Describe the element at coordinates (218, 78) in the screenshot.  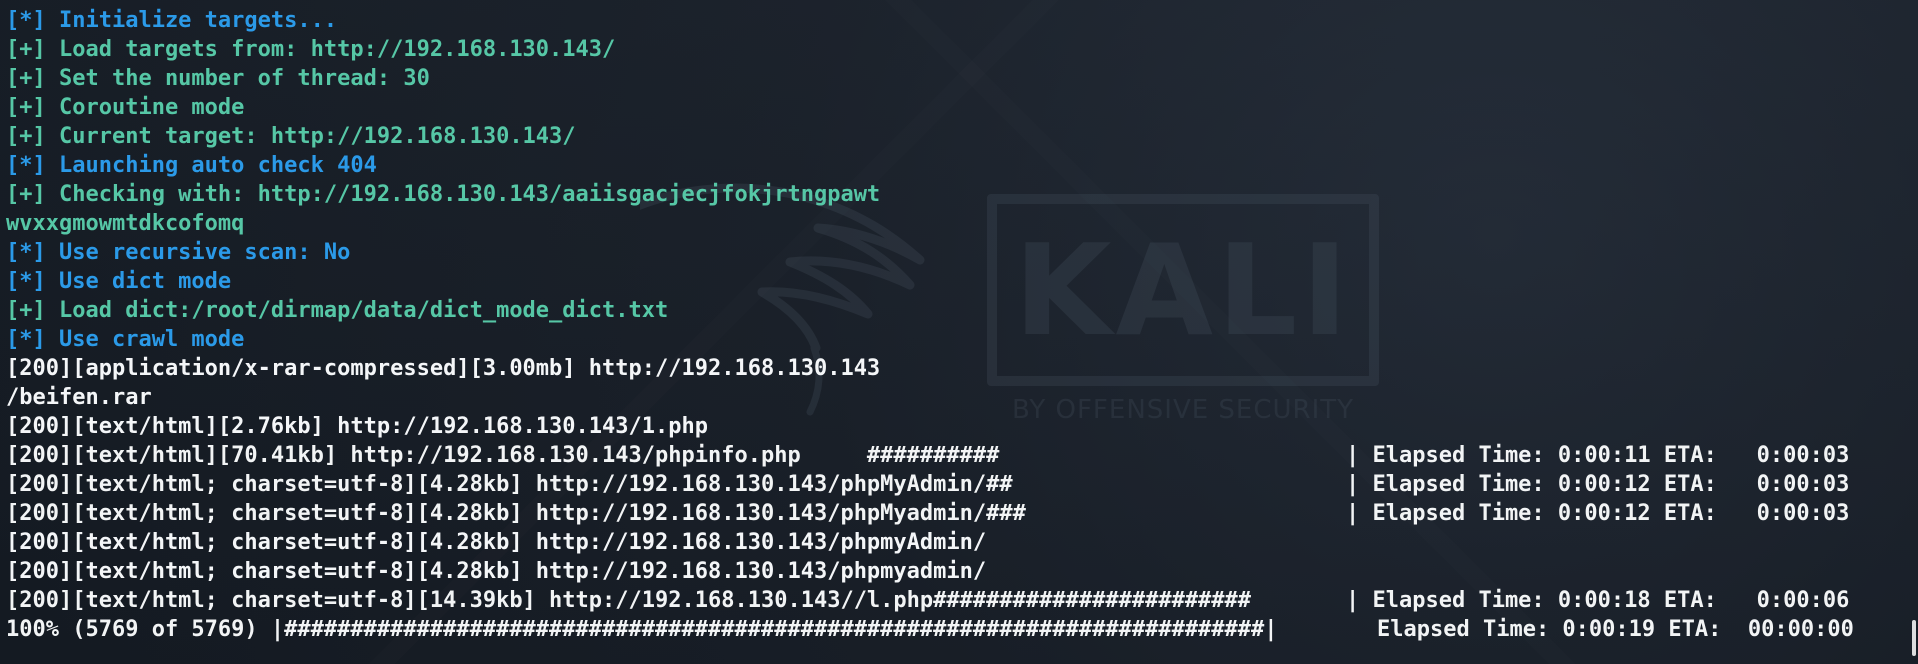
I see `terminal-line-3: [+] Set the number of thread: 30` at that location.